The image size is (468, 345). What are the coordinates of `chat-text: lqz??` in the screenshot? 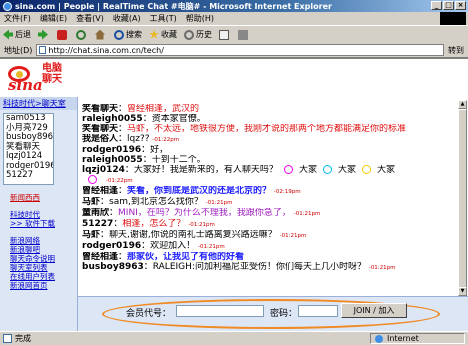 It's located at (138, 139).